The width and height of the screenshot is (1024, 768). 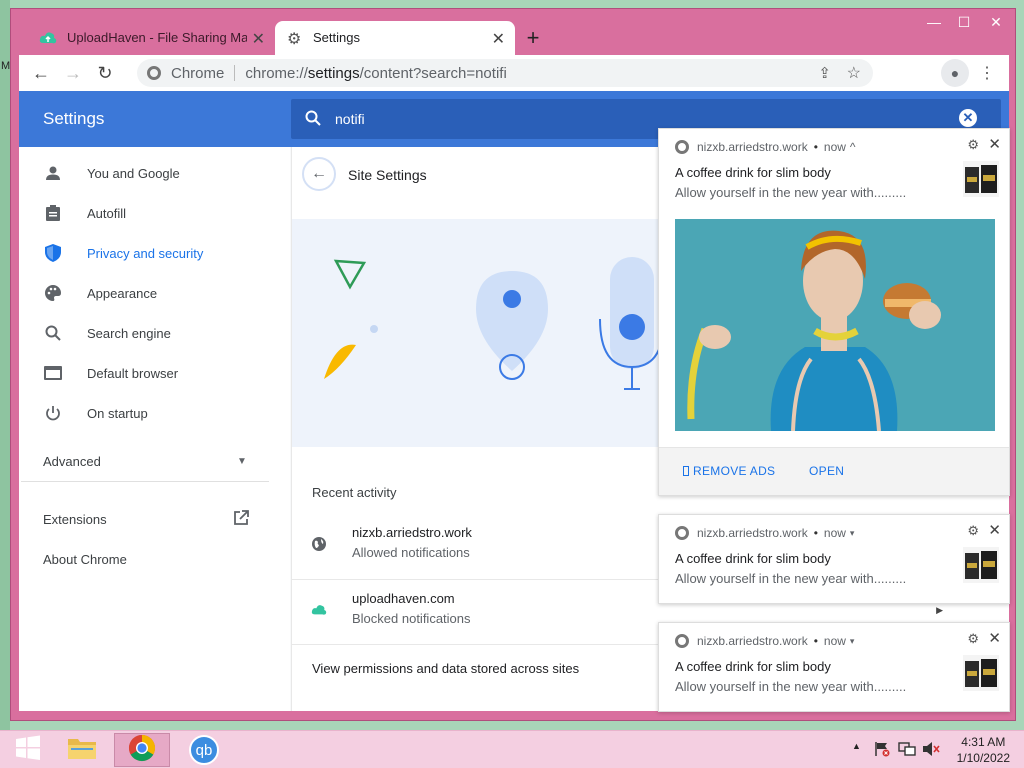 I want to click on volume-muted-icon, so click(x=931, y=750).